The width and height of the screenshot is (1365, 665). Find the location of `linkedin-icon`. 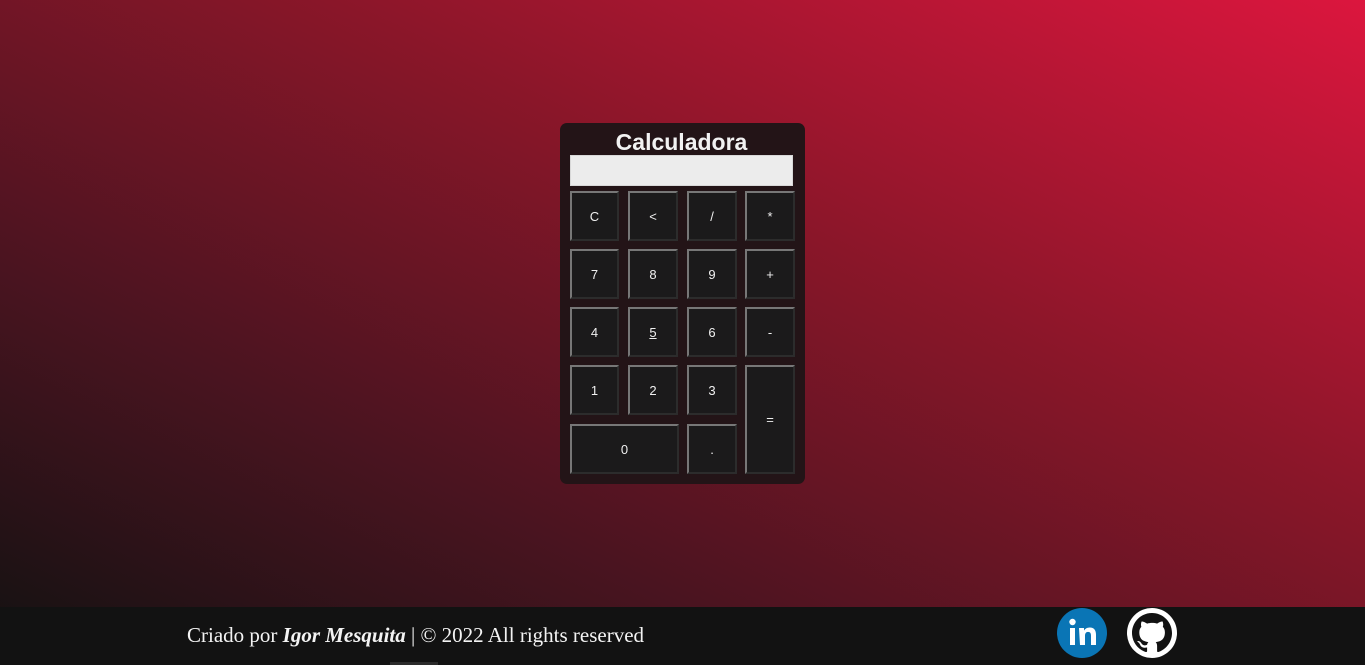

linkedin-icon is located at coordinates (1082, 631).